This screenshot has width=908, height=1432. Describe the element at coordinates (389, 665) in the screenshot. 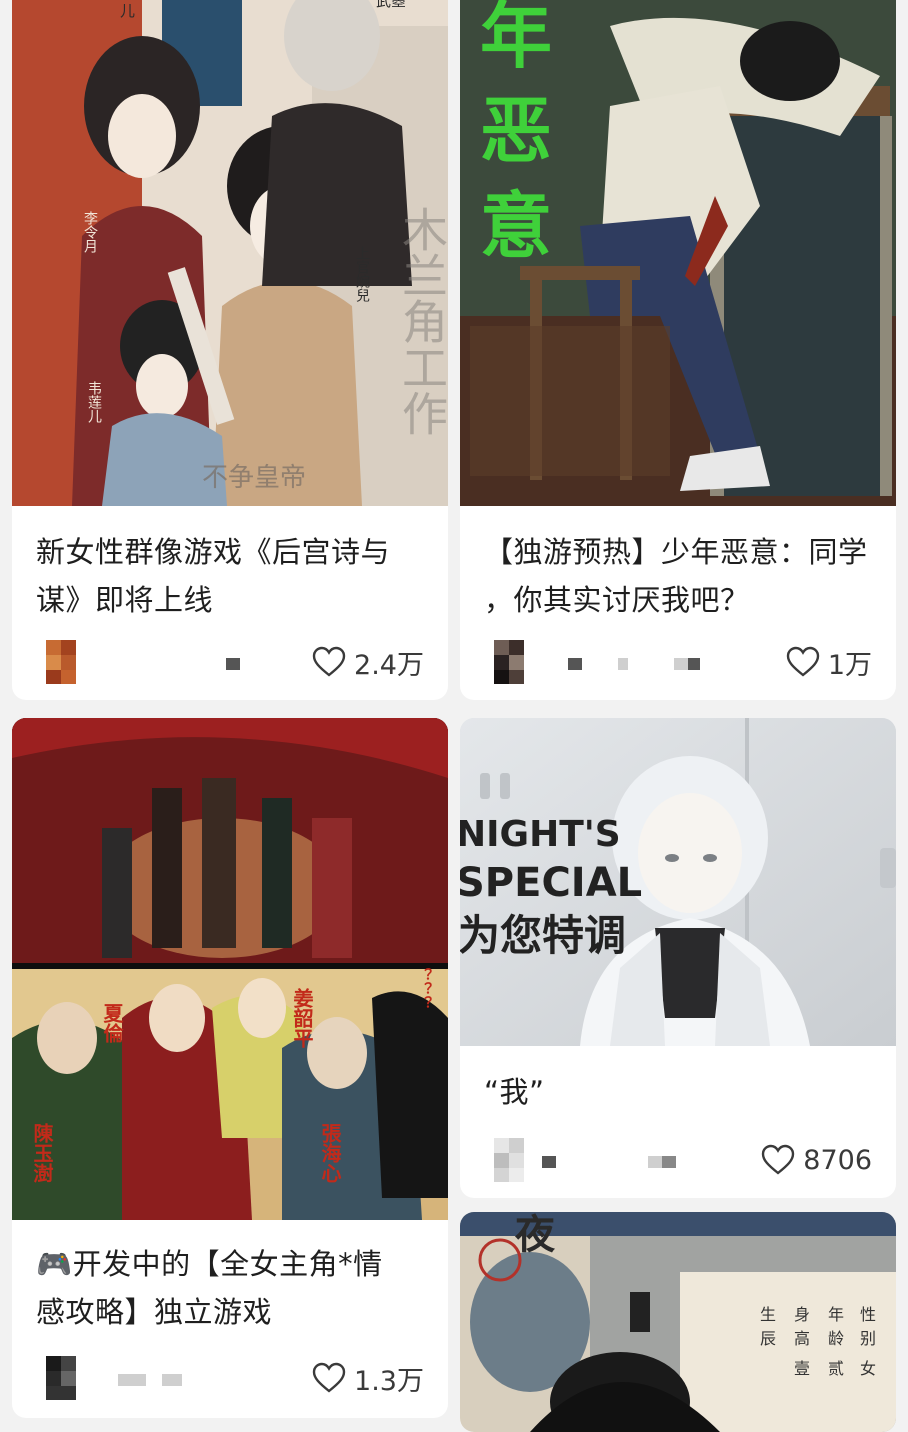

I see `like-count: 2.4万` at that location.